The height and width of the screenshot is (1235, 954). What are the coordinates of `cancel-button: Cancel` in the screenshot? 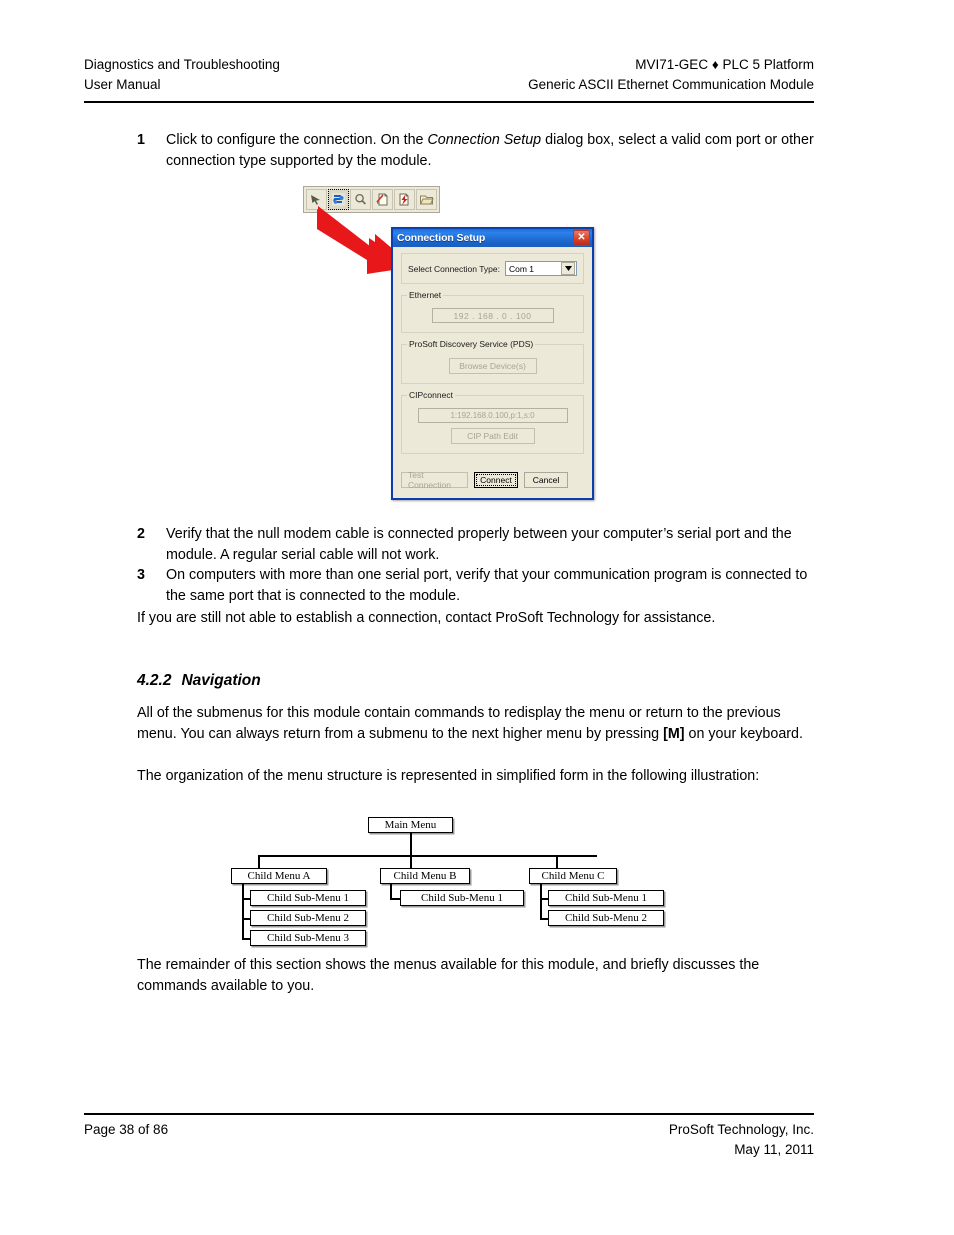 It's located at (546, 480).